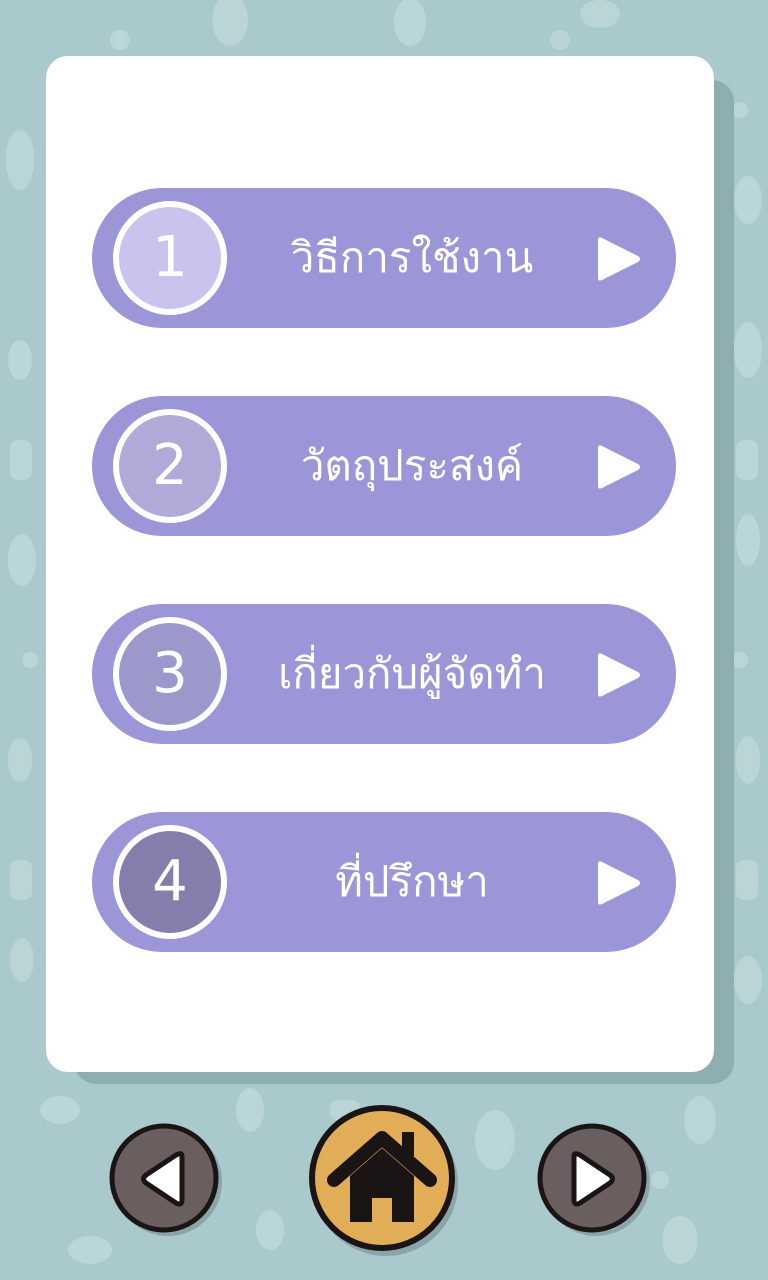  I want to click on number-badge-2: 2, so click(170, 466).